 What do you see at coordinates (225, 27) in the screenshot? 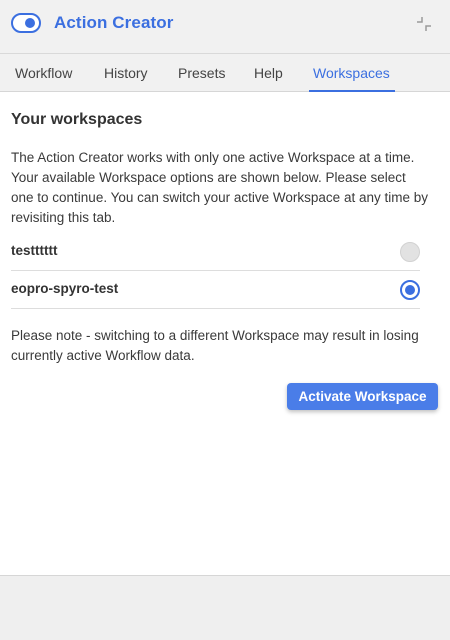
I see `panel-header: Action Creator` at bounding box center [225, 27].